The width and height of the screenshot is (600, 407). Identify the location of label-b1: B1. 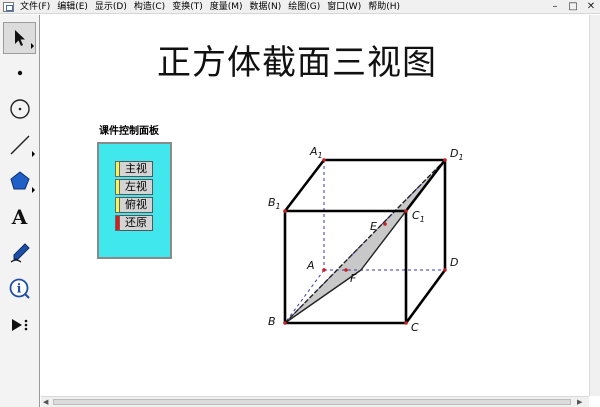
(274, 203).